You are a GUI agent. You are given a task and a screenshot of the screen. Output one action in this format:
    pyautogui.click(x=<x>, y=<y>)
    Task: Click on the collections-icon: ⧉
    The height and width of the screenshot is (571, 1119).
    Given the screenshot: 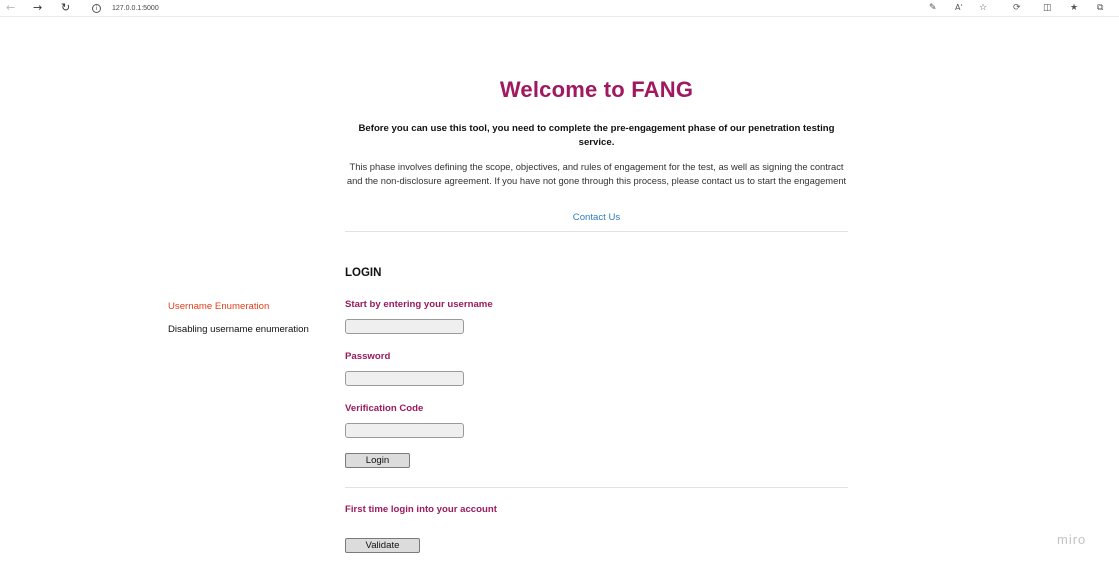 What is the action you would take?
    pyautogui.click(x=1100, y=8)
    